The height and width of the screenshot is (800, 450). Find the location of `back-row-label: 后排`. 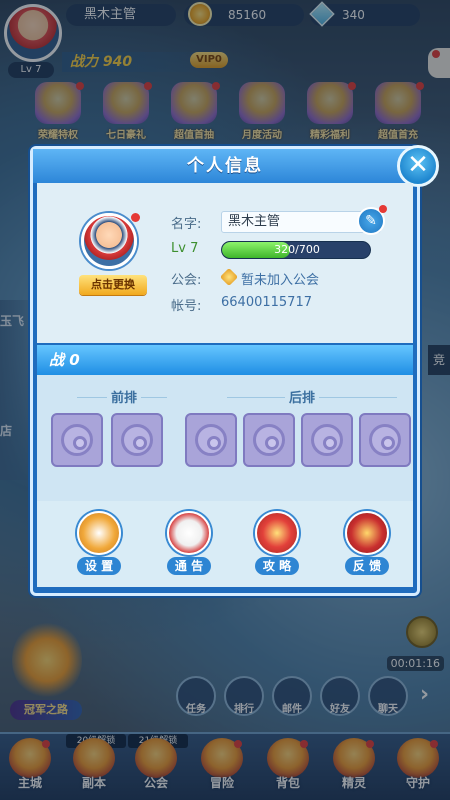

back-row-label: 后排 is located at coordinates (302, 396).